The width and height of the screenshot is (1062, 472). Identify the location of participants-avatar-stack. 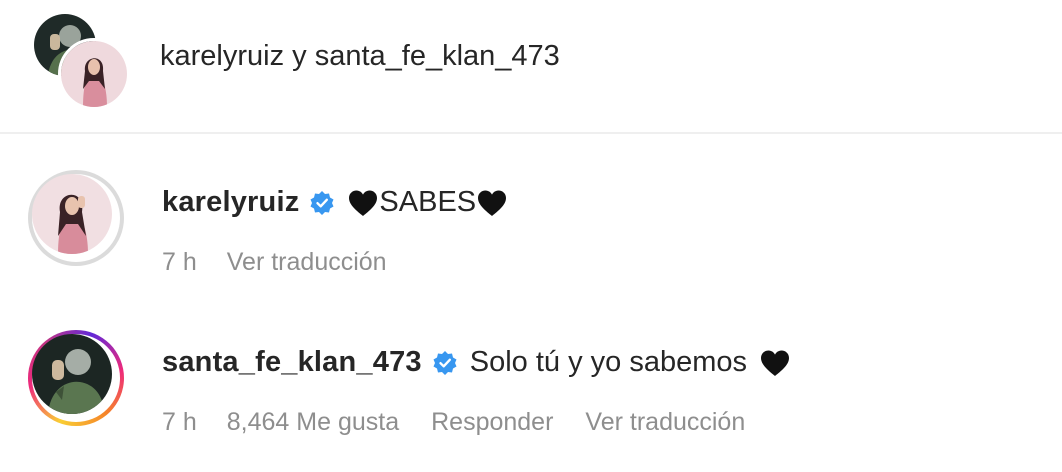
(82, 62).